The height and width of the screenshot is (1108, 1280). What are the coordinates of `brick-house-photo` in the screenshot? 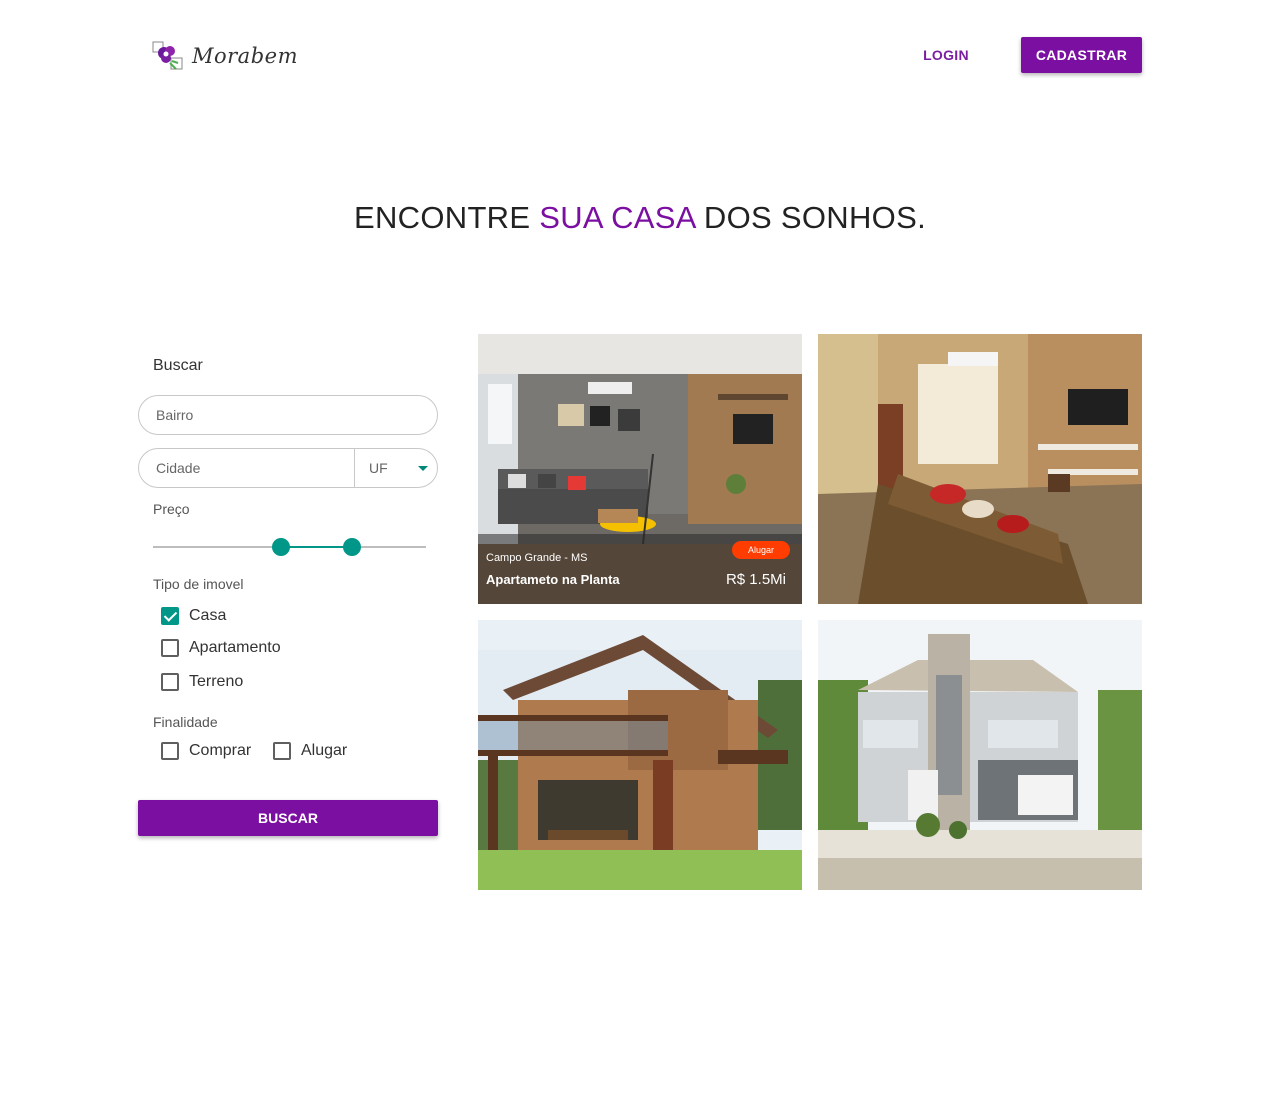 It's located at (640, 755).